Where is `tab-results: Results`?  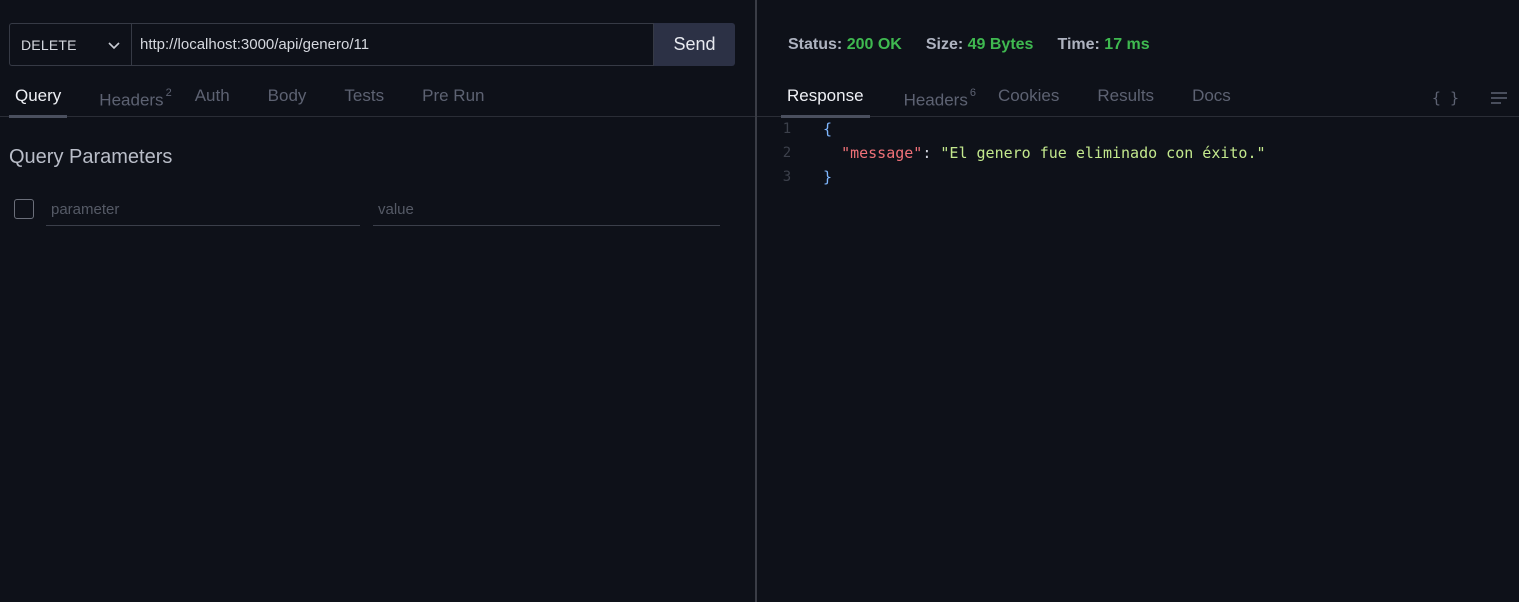
tab-results: Results is located at coordinates (1125, 98).